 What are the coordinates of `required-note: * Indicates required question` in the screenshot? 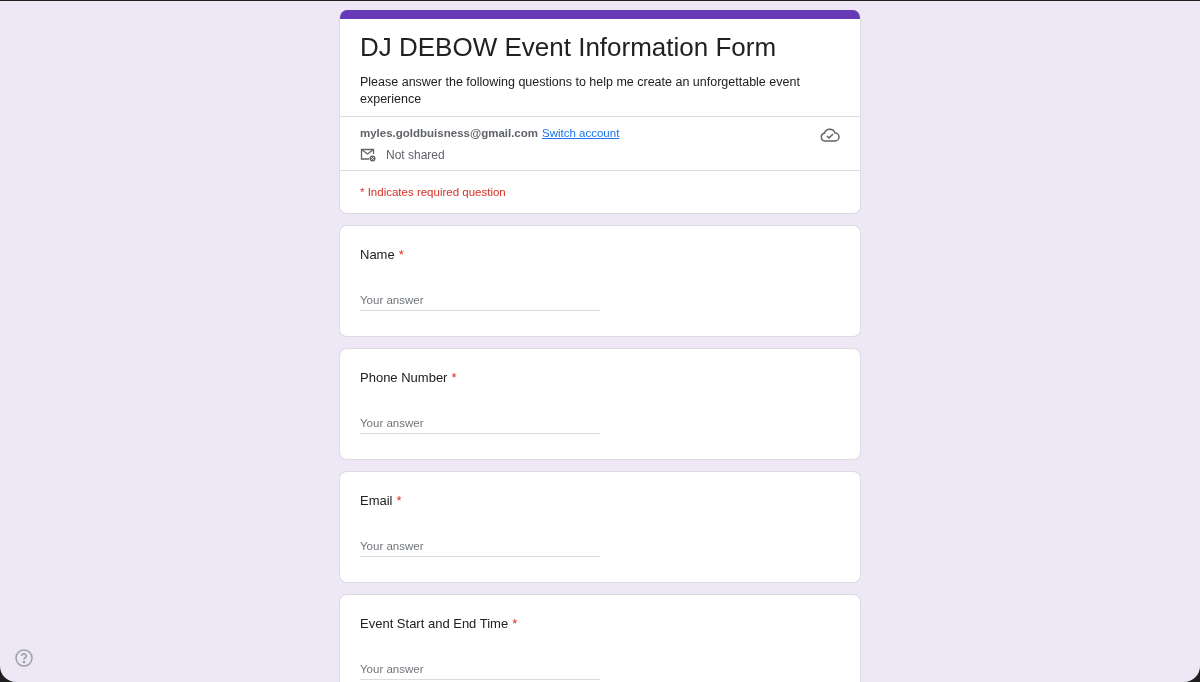 It's located at (433, 192).